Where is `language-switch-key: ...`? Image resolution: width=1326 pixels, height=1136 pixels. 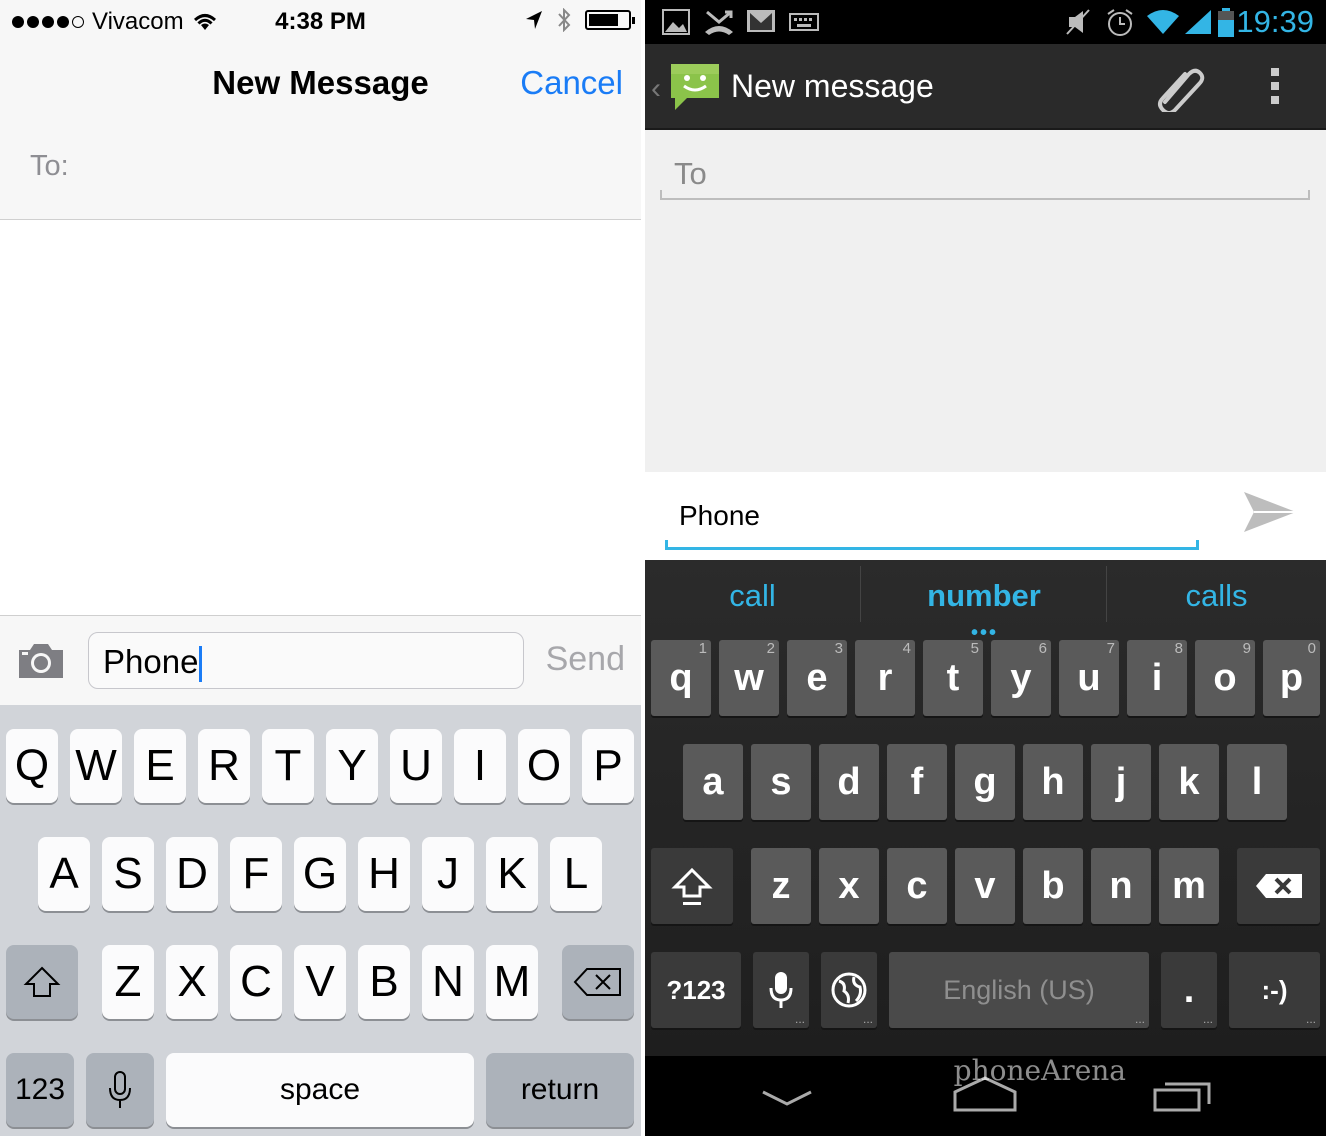 language-switch-key: ... is located at coordinates (849, 990).